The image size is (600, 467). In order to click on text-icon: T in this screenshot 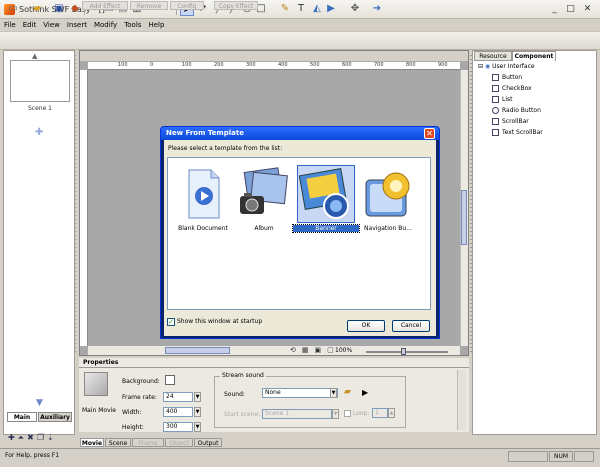, I will do `click(301, 9)`.